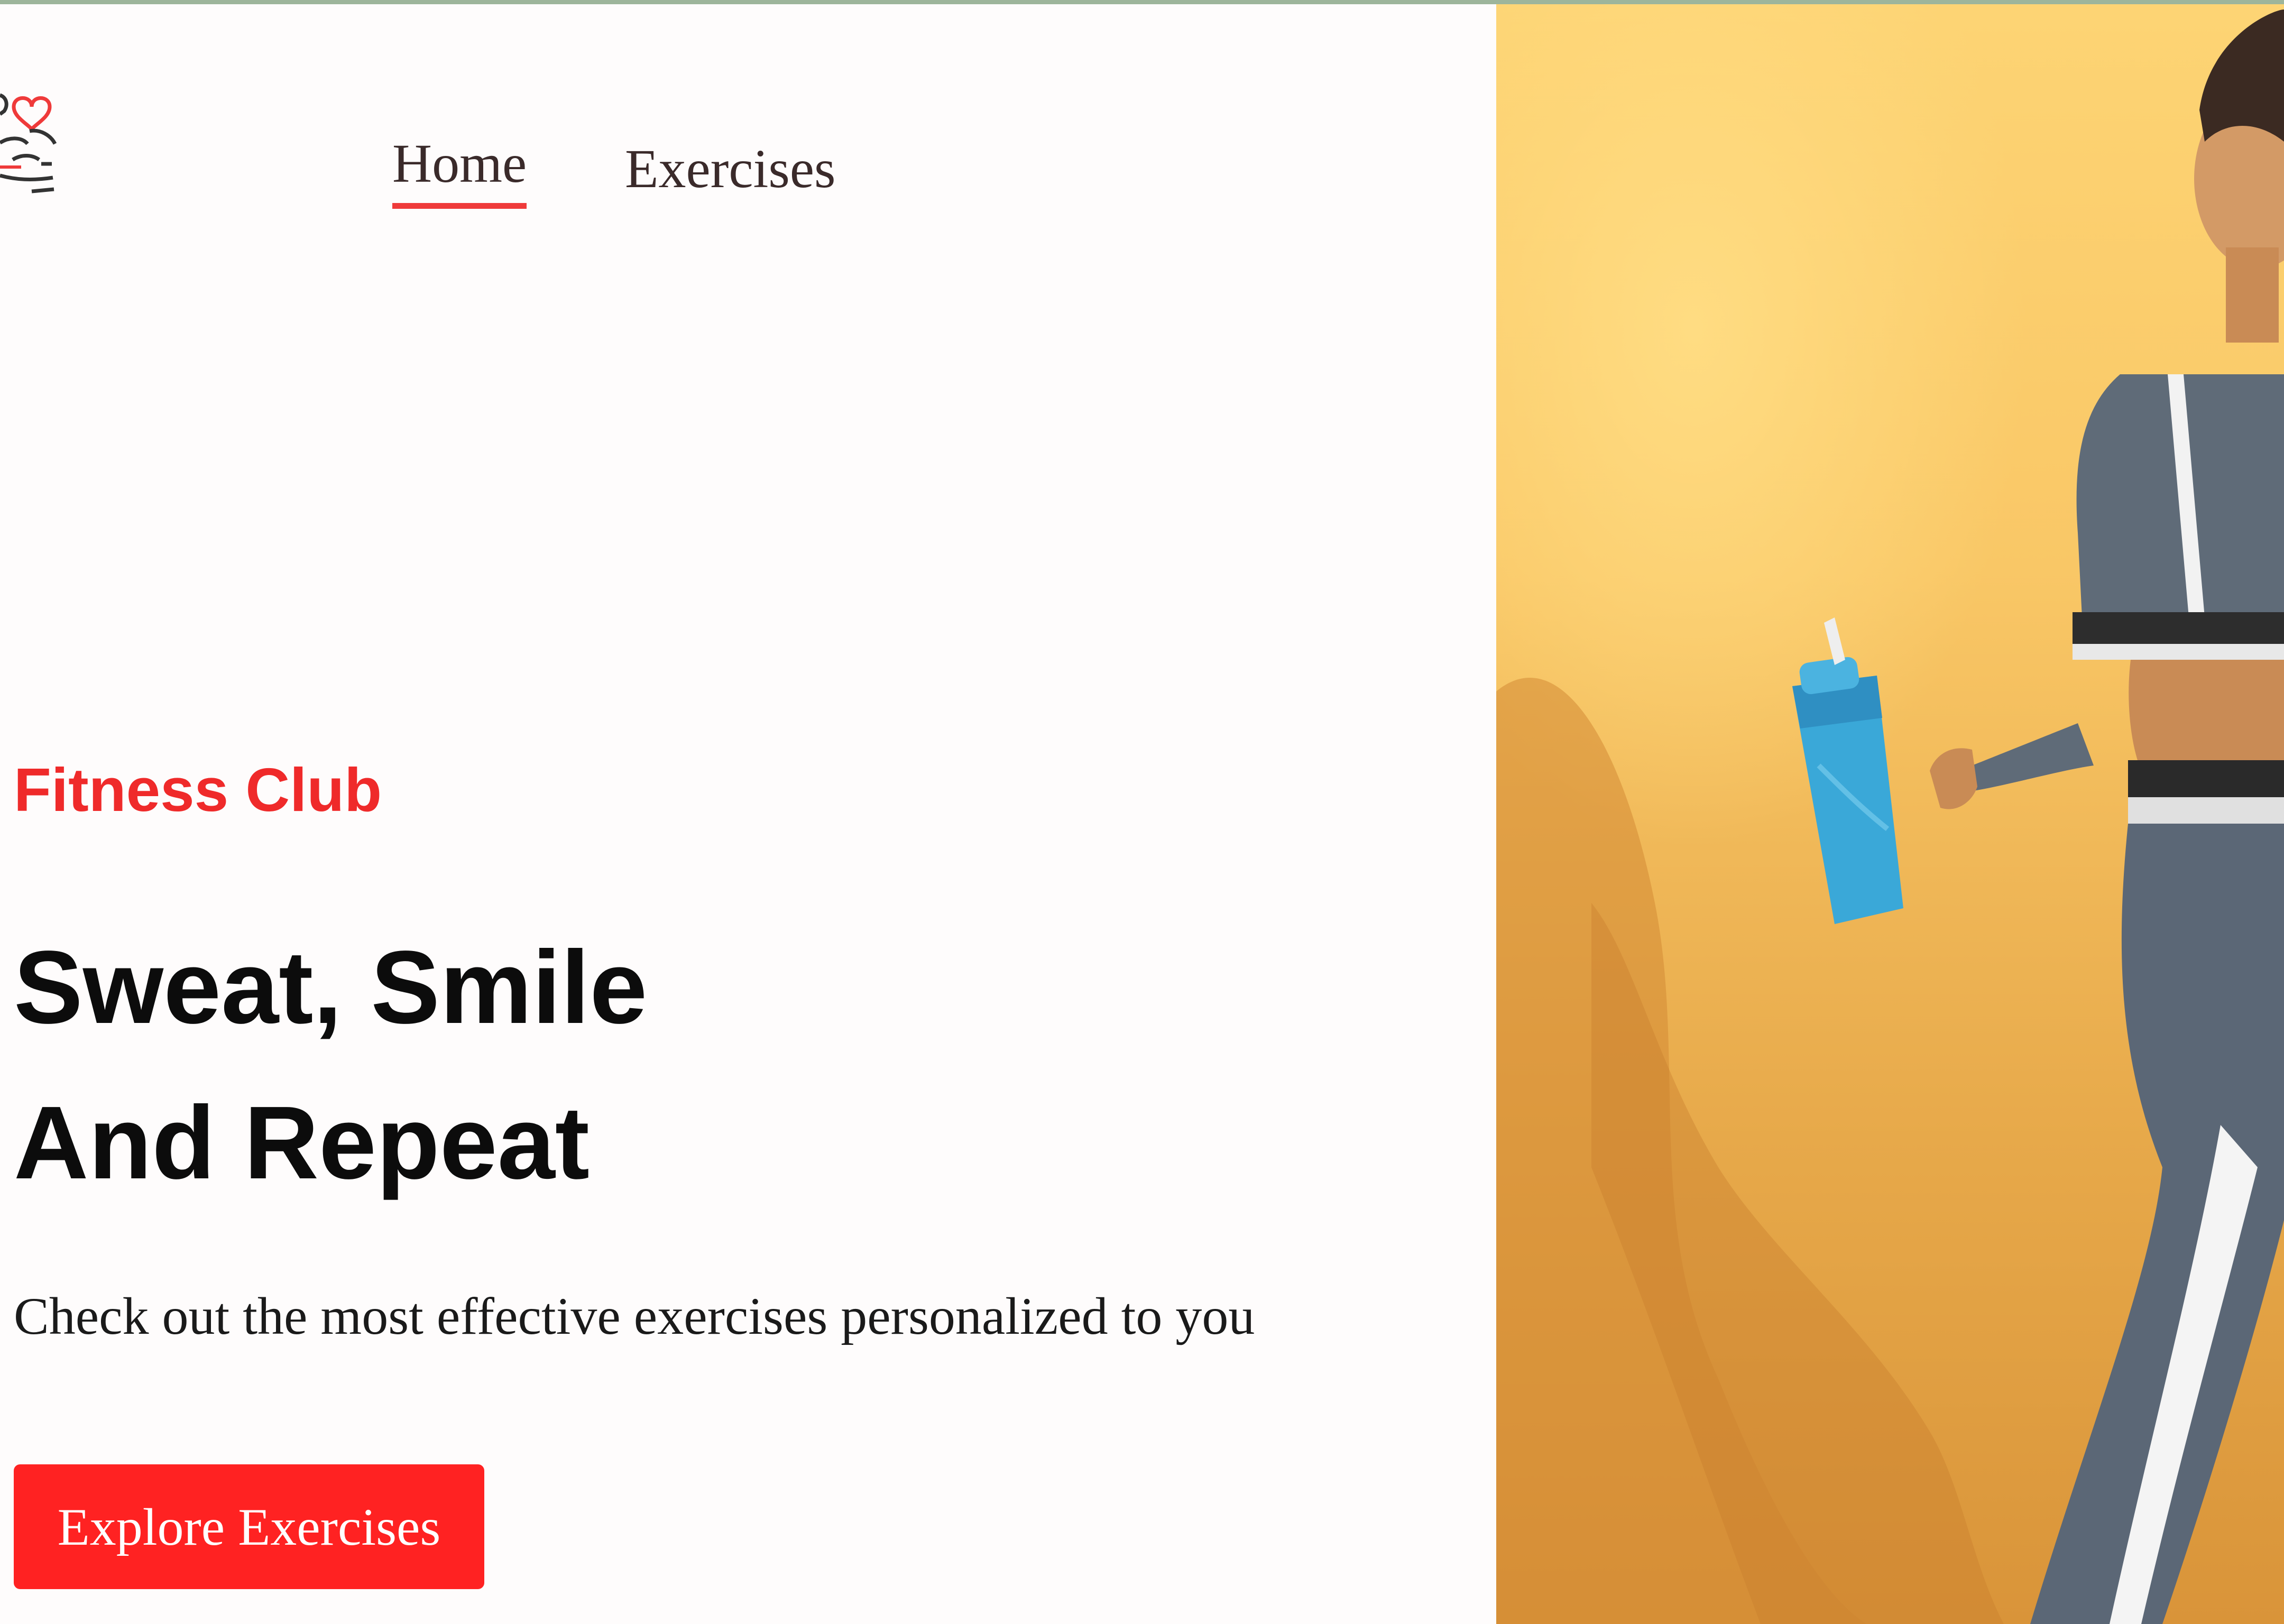 This screenshot has height=1624, width=2284. What do you see at coordinates (730, 169) in the screenshot?
I see `nav-exercises-link: Exercises` at bounding box center [730, 169].